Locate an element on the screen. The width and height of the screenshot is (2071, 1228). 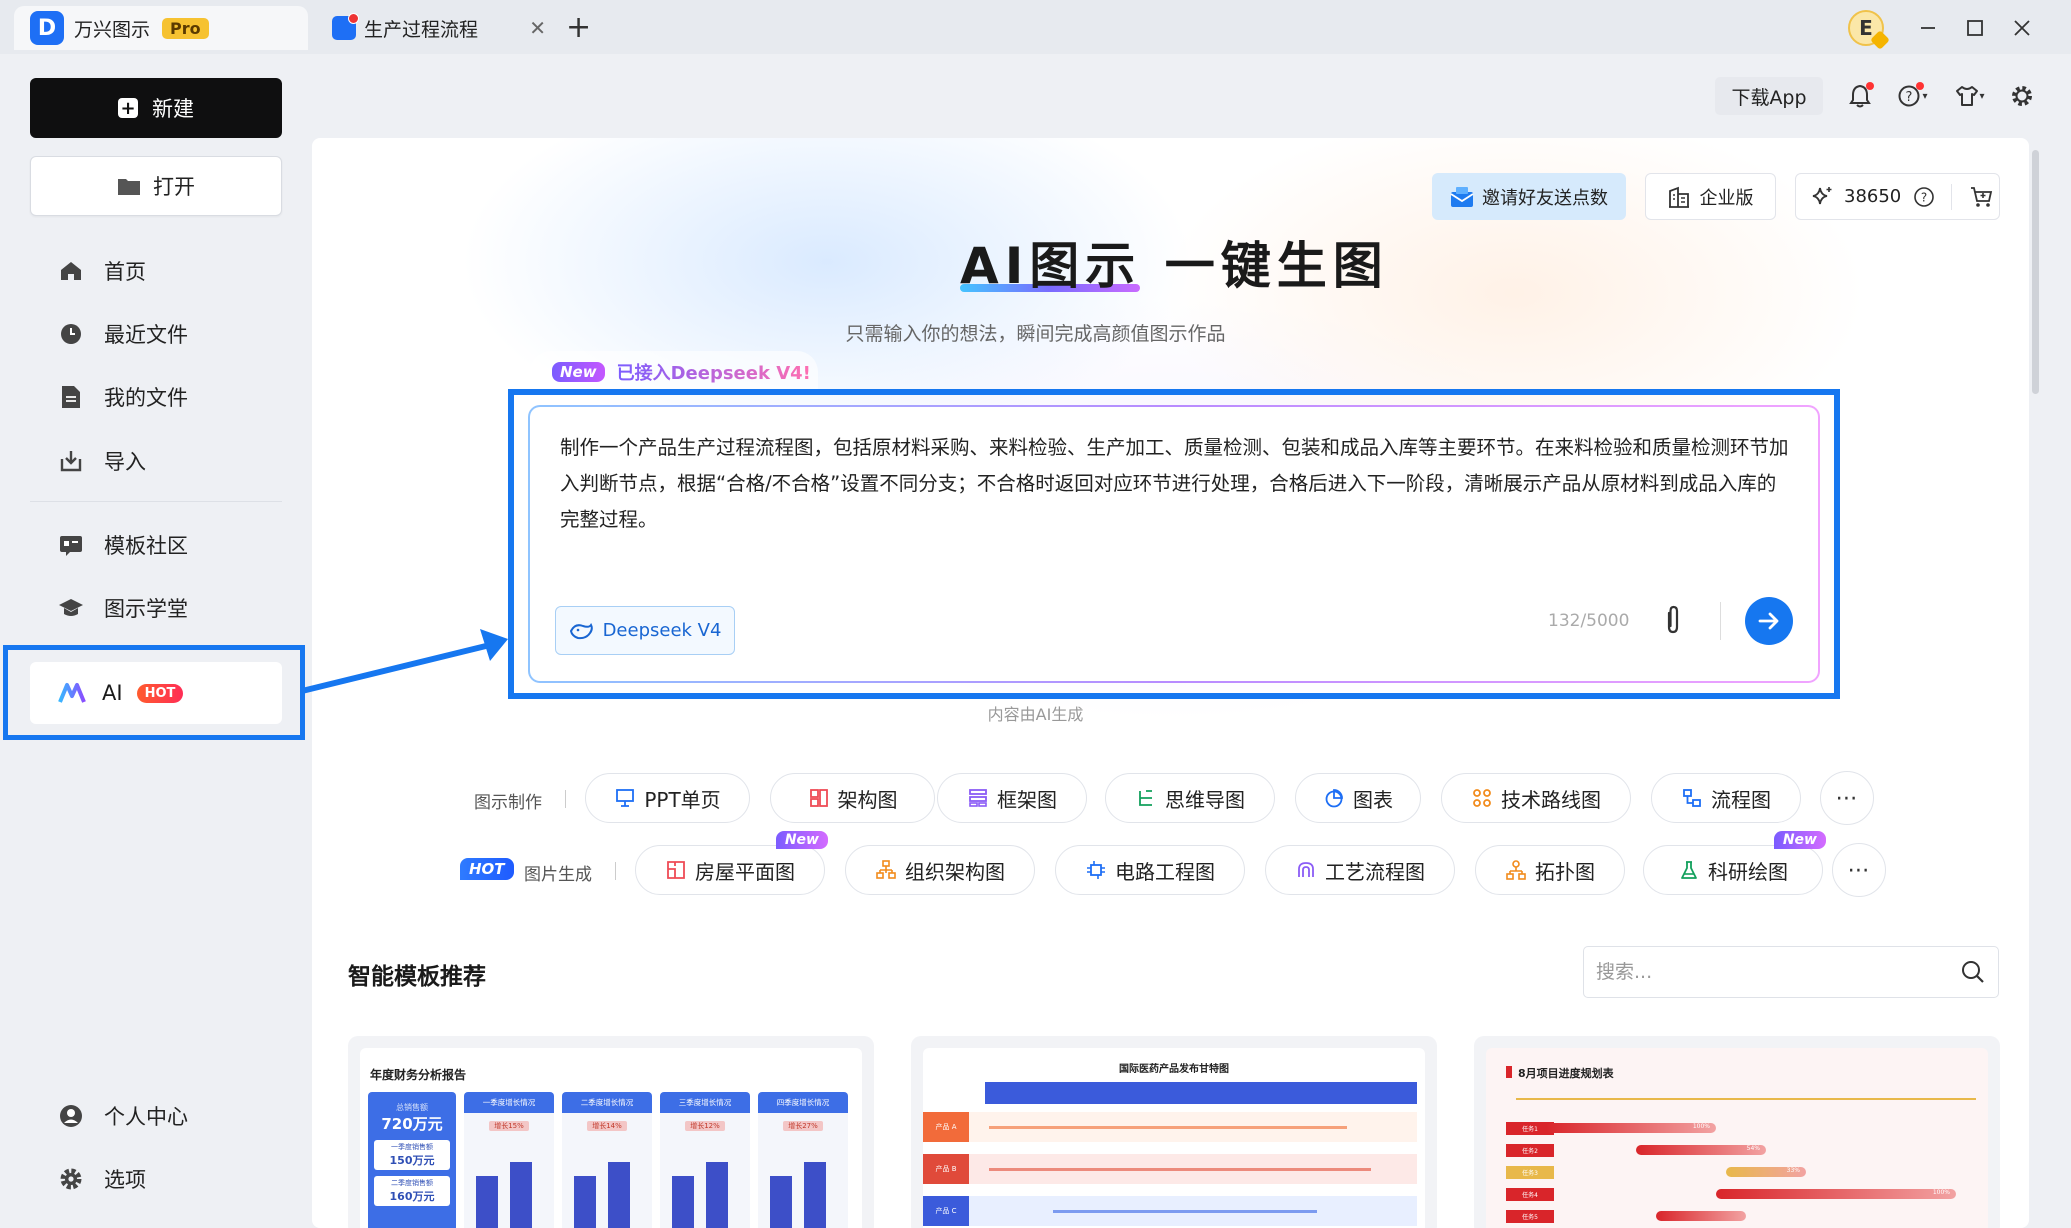
lane-label: 任务3 is located at coordinates (1530, 1172).